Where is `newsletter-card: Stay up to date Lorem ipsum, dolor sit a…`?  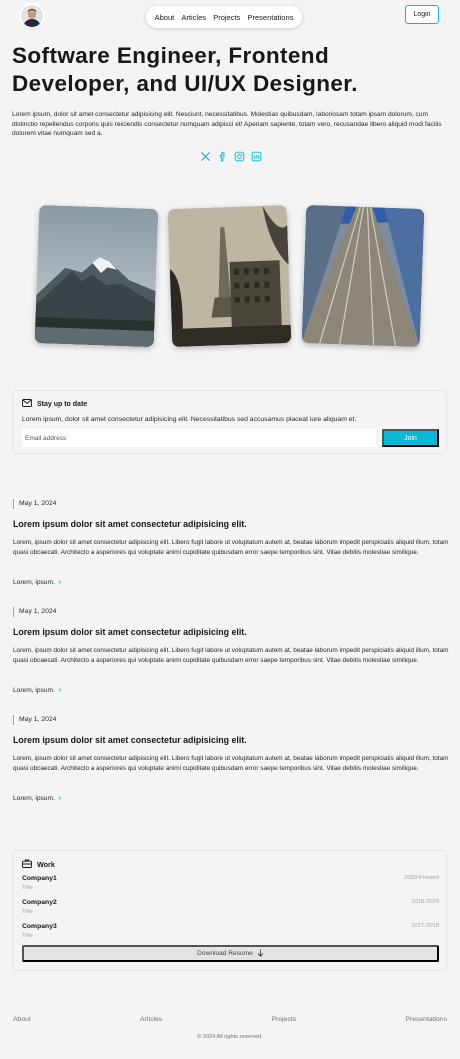 newsletter-card: Stay up to date Lorem ipsum, dolor sit a… is located at coordinates (229, 422).